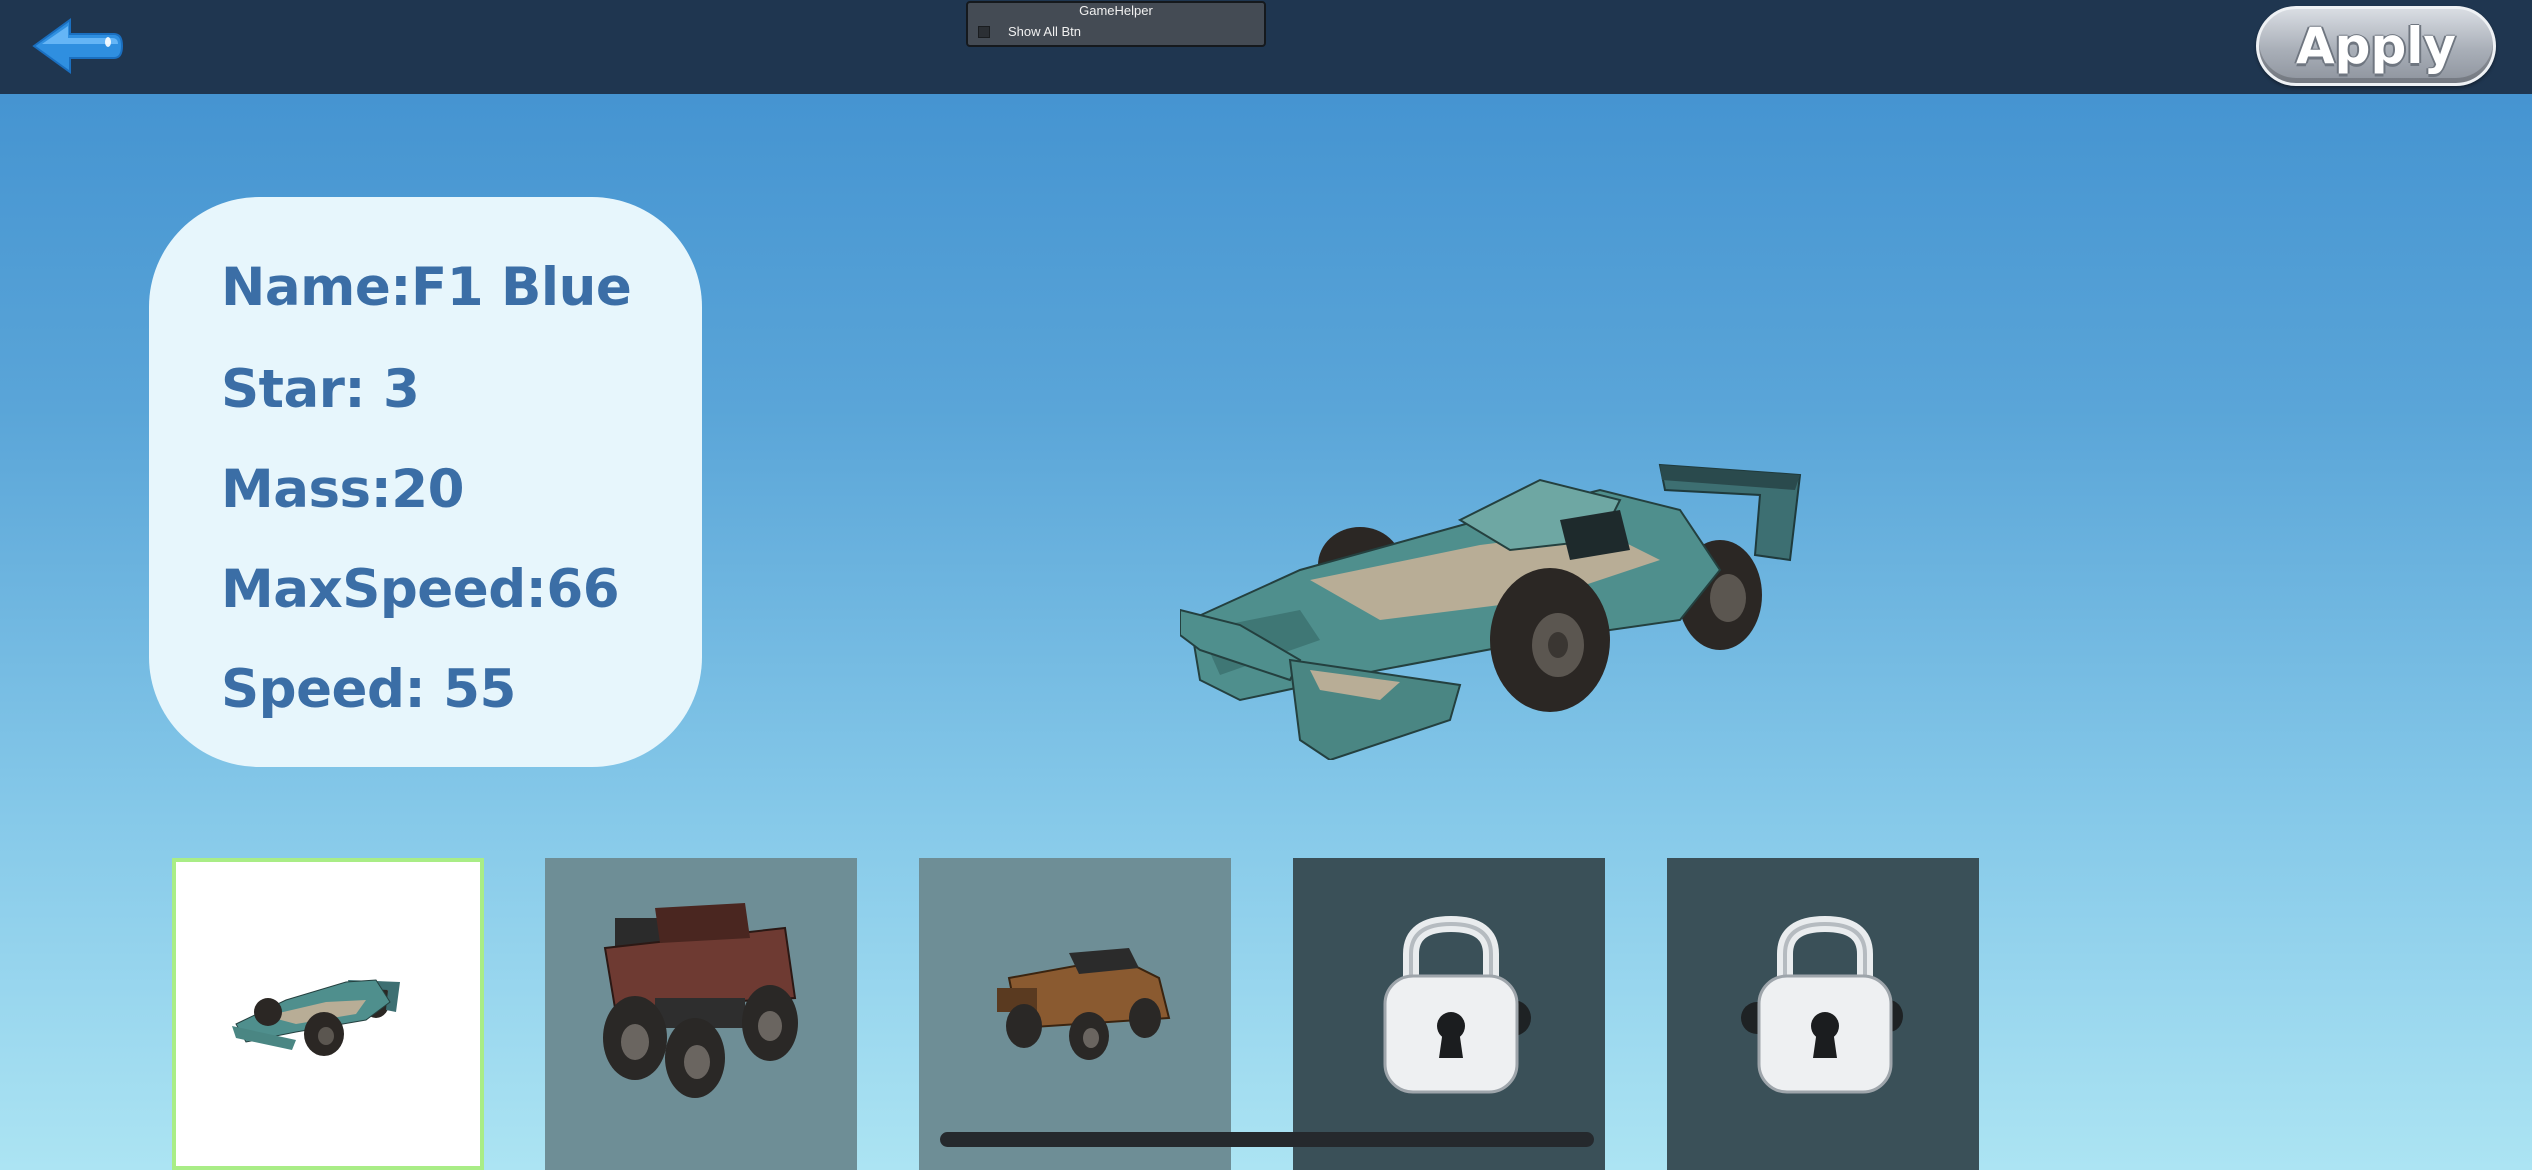 This screenshot has width=2532, height=1170. I want to click on back-arrow-icon, so click(78, 46).